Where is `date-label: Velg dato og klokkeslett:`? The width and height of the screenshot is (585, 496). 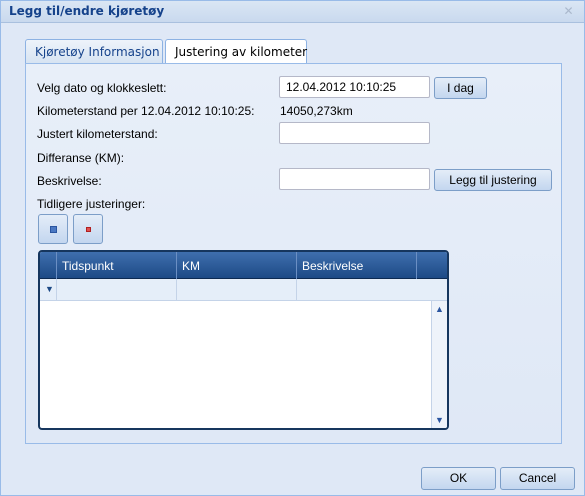 date-label: Velg dato og klokkeslett: is located at coordinates (102, 88).